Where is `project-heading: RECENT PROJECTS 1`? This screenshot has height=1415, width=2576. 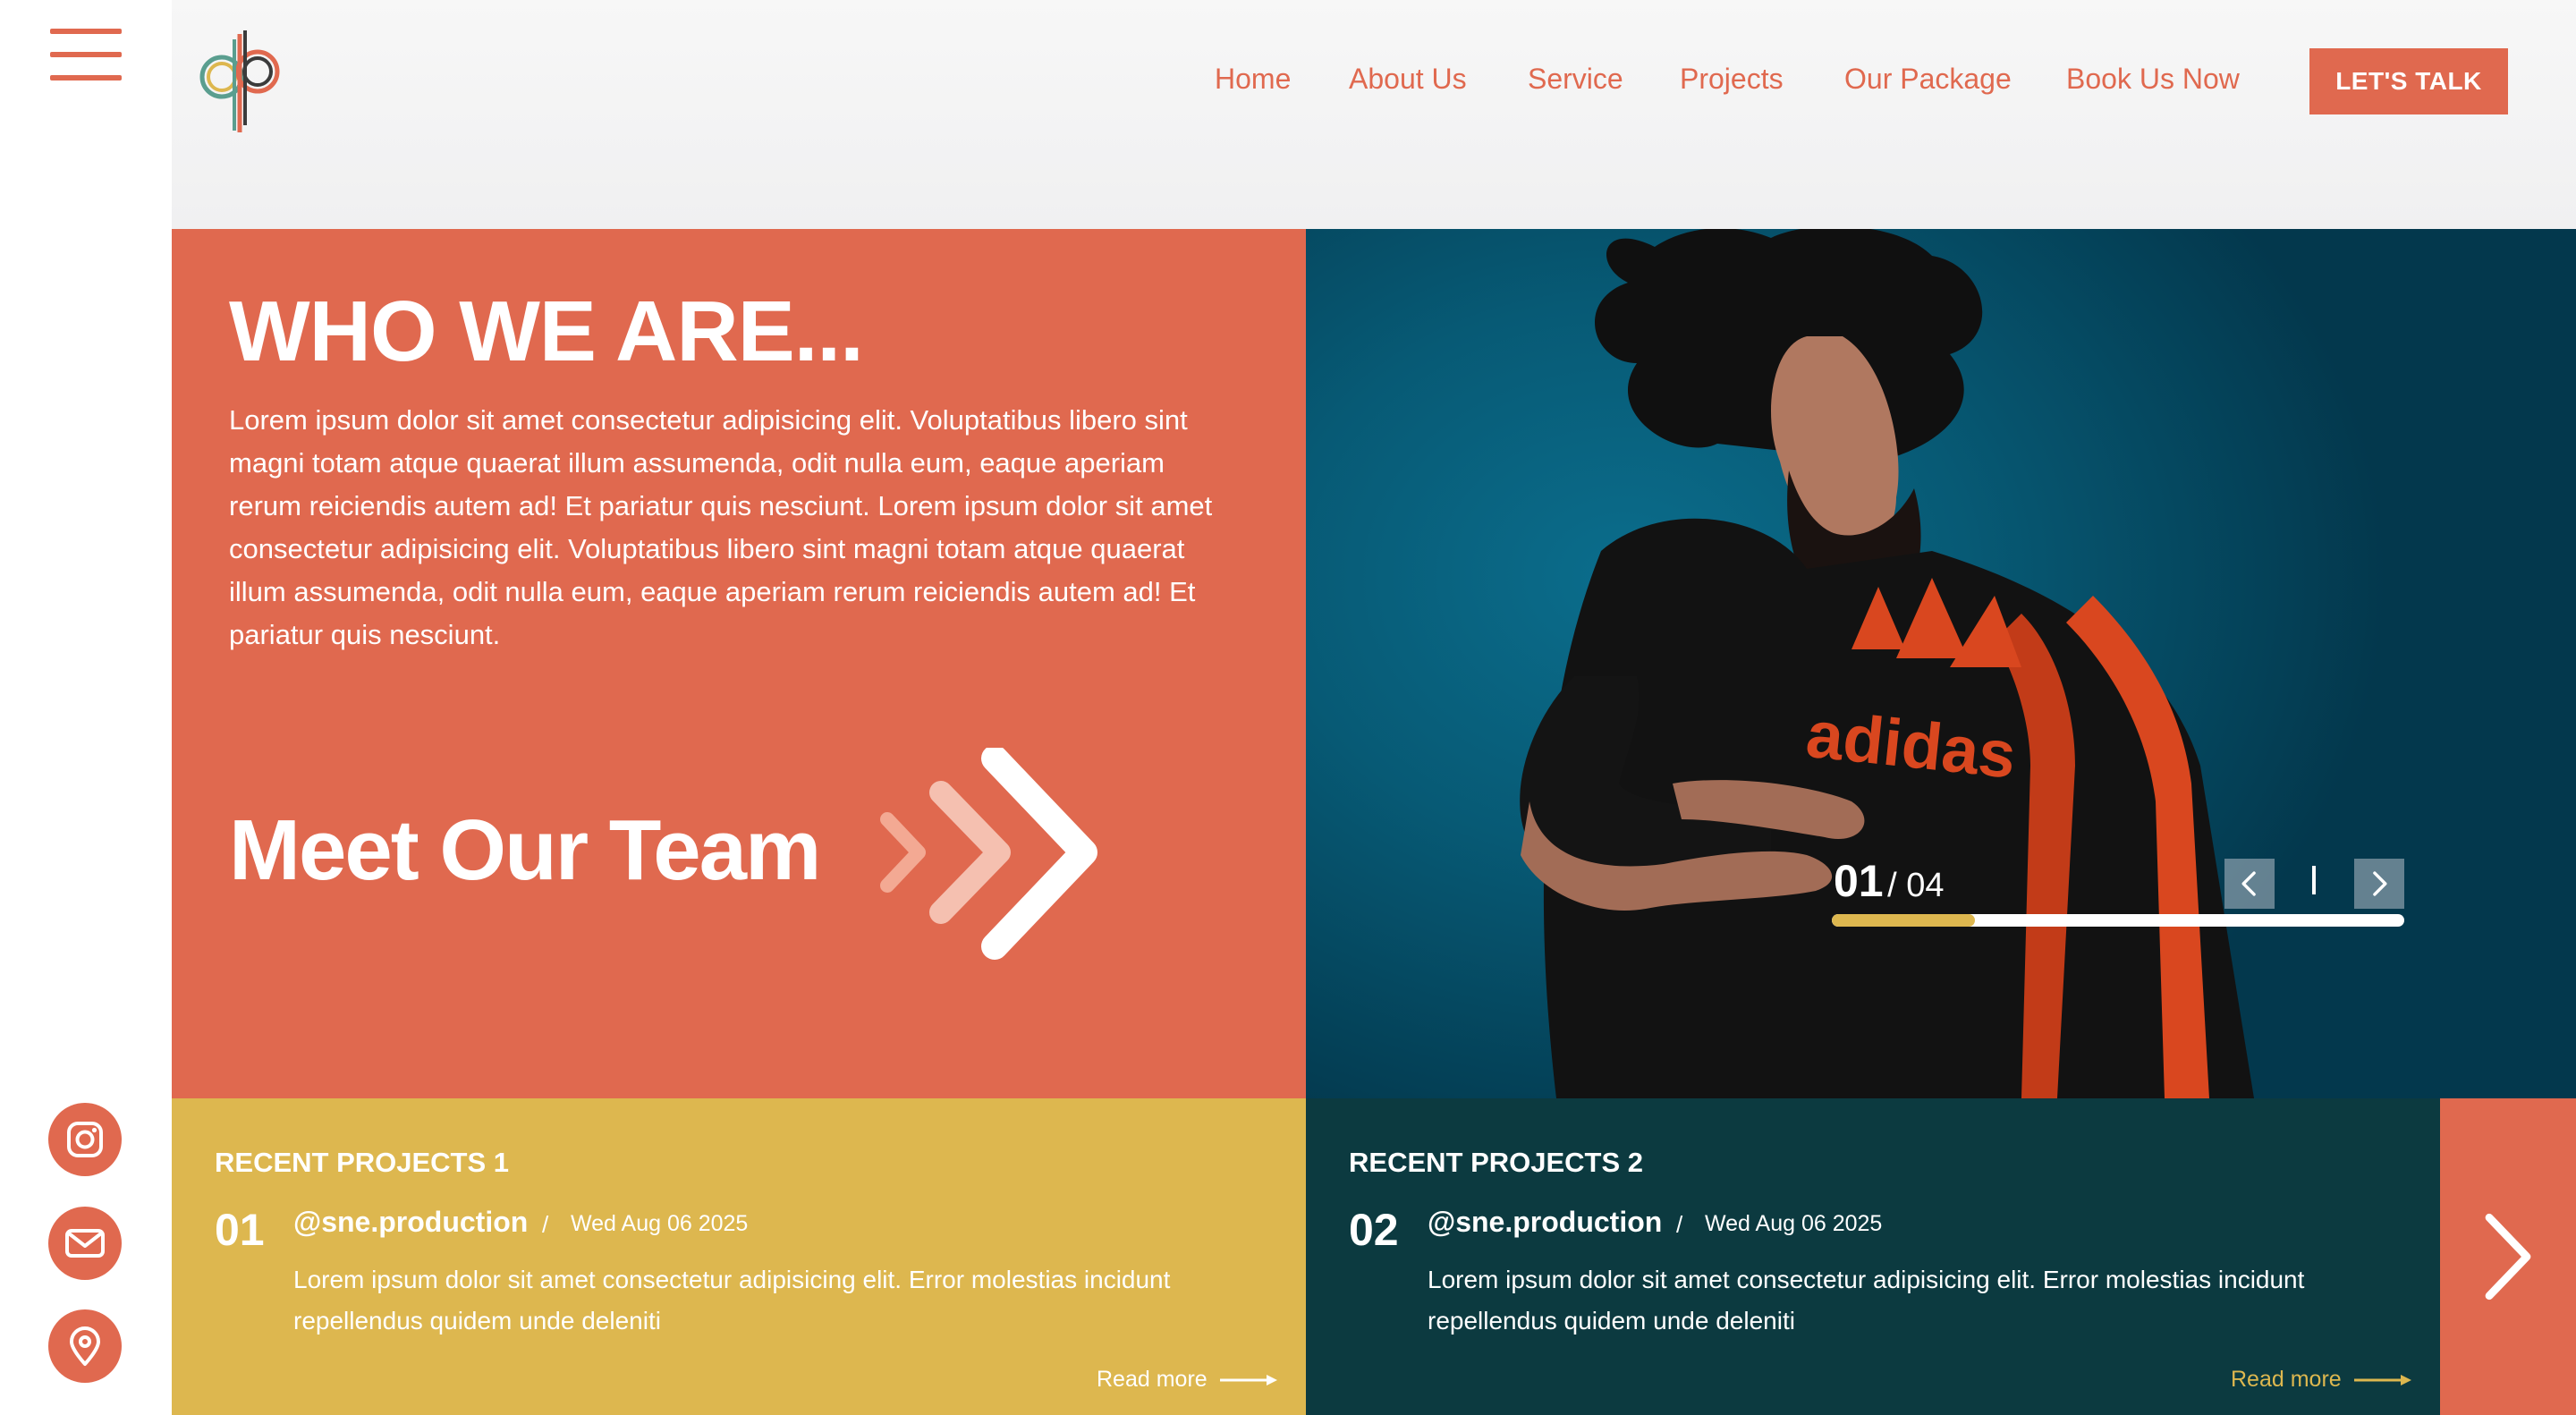 project-heading: RECENT PROJECTS 1 is located at coordinates (362, 1163).